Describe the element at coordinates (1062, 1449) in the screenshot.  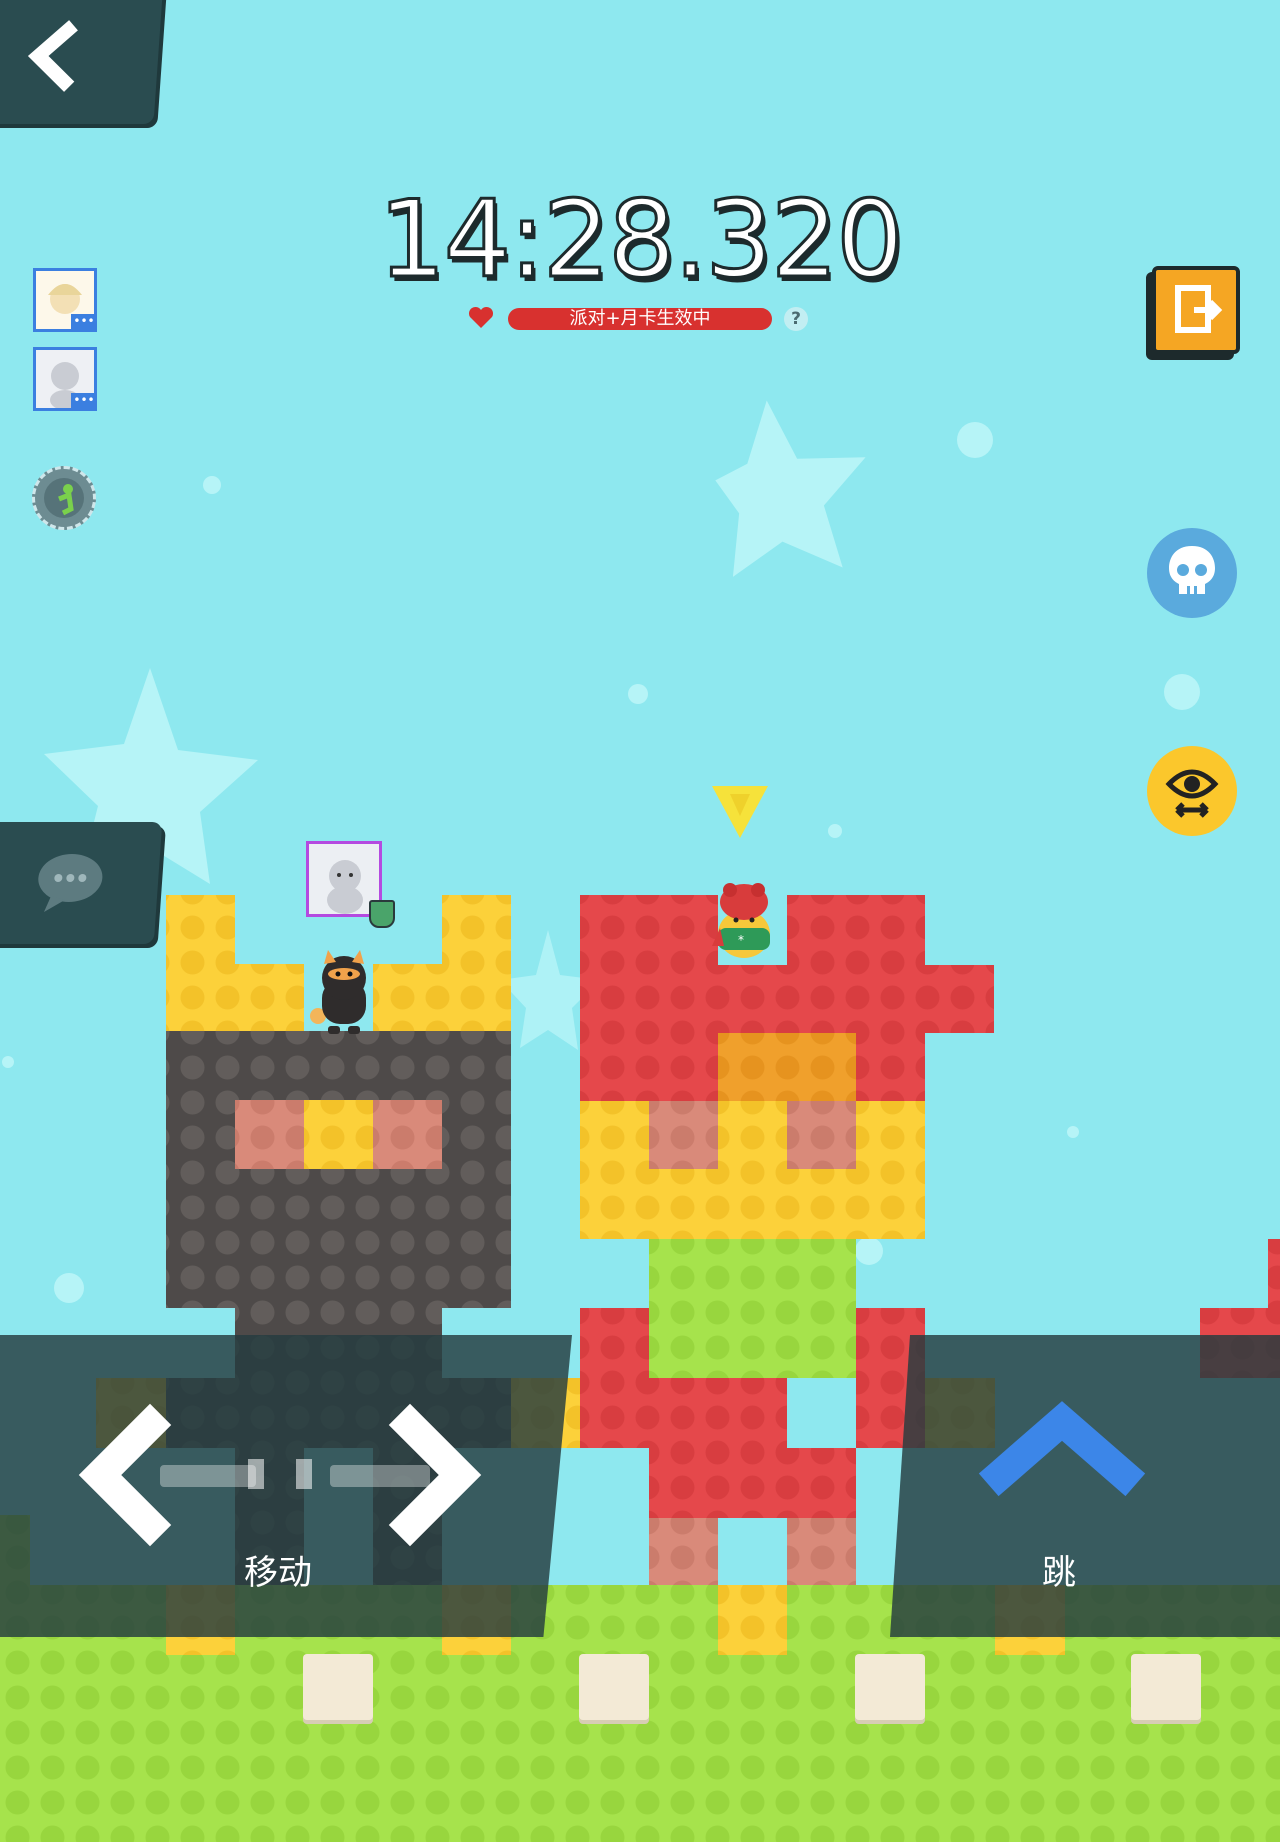
I see `jump-arrow-icon` at that location.